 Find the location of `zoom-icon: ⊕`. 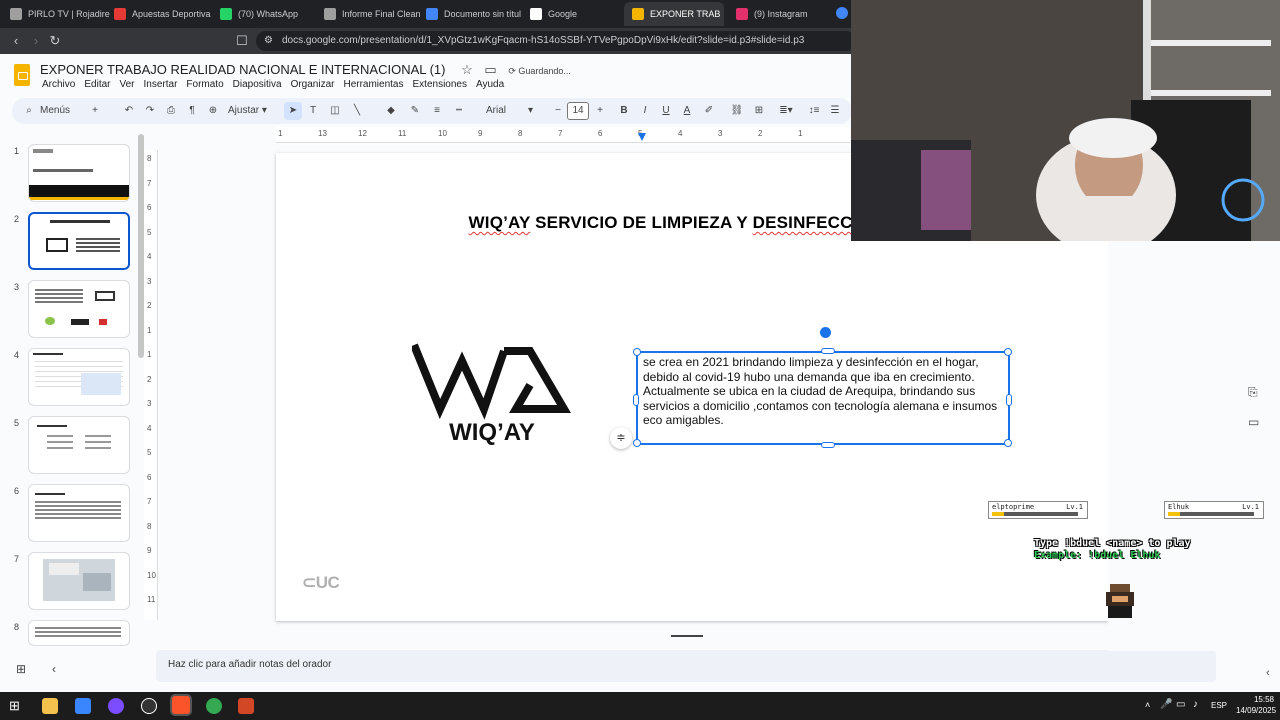

zoom-icon: ⊕ is located at coordinates (213, 111).